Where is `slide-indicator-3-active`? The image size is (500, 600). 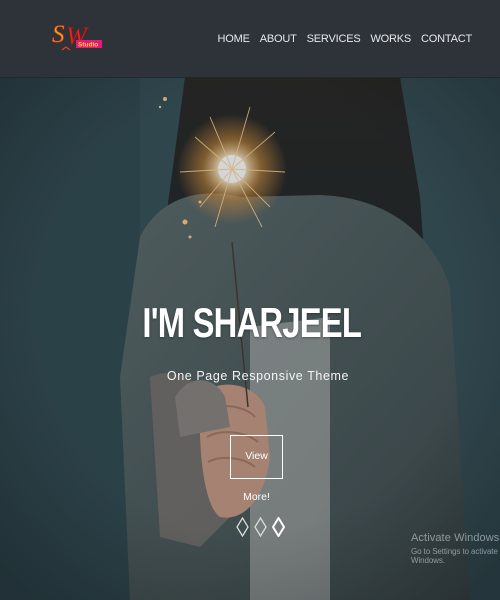
slide-indicator-3-active is located at coordinates (278, 527).